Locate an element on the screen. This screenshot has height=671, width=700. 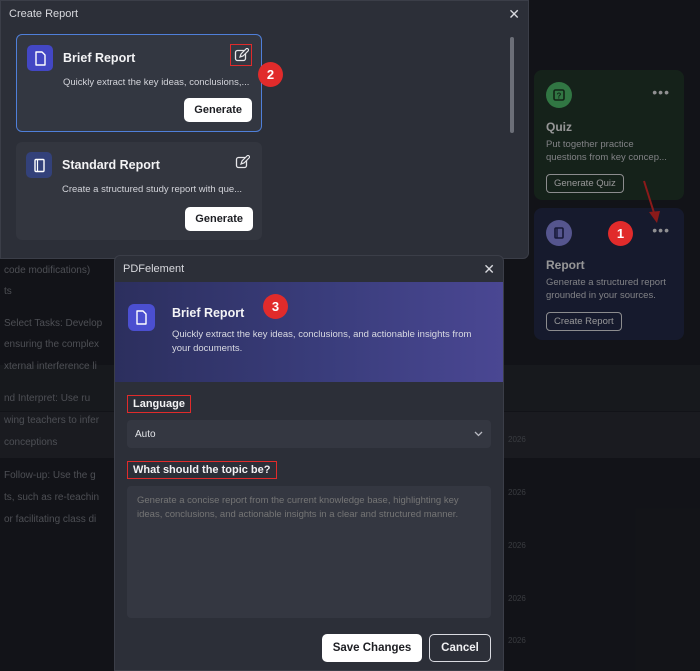
dialog-titlebar: Create Report ✕ is located at coordinates (264, 14).